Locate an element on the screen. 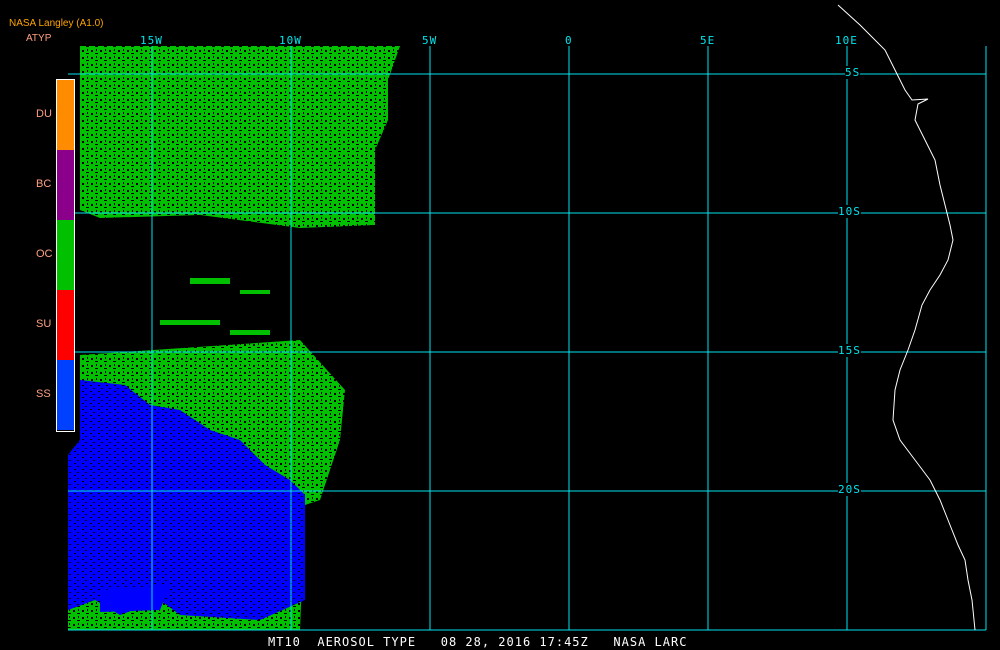 This screenshot has height=650, width=1000. aerosol-type-legend is located at coordinates (65, 255).